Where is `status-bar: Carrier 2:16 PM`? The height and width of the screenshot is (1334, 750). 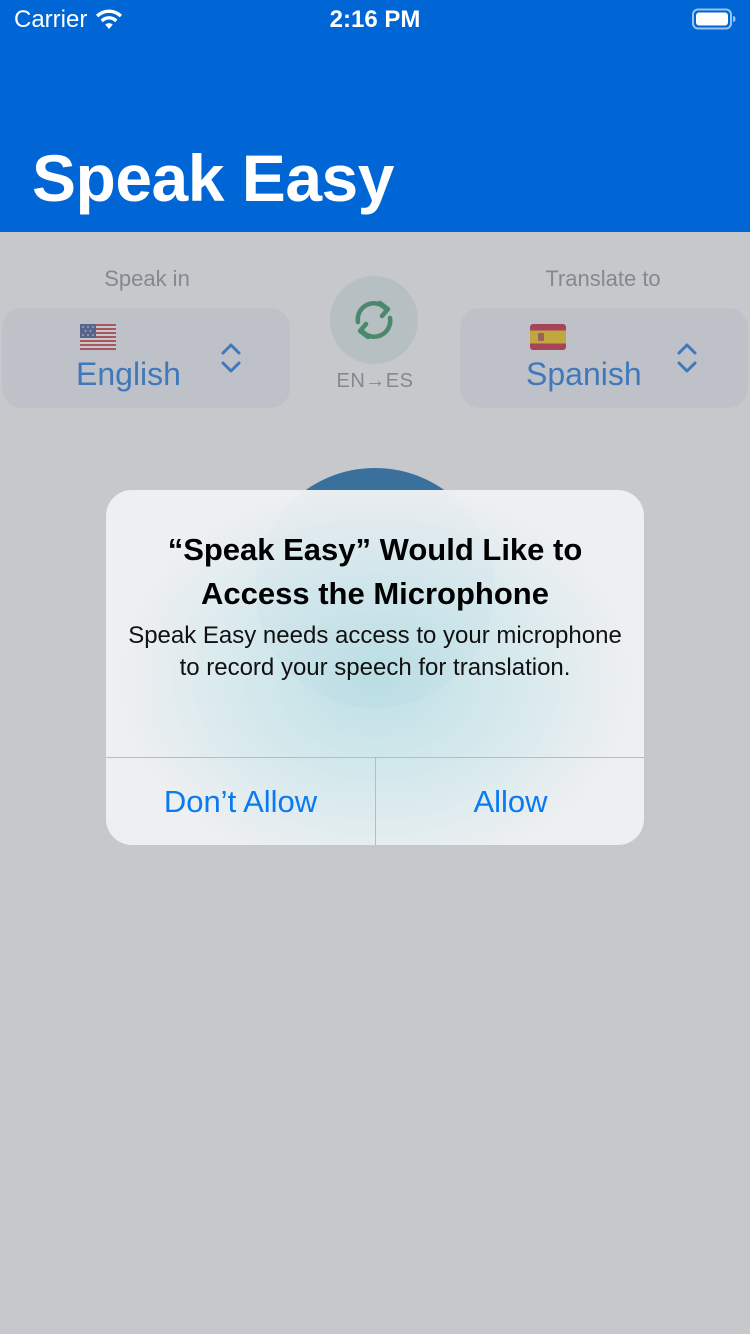
status-bar: Carrier 2:16 PM is located at coordinates (375, 20).